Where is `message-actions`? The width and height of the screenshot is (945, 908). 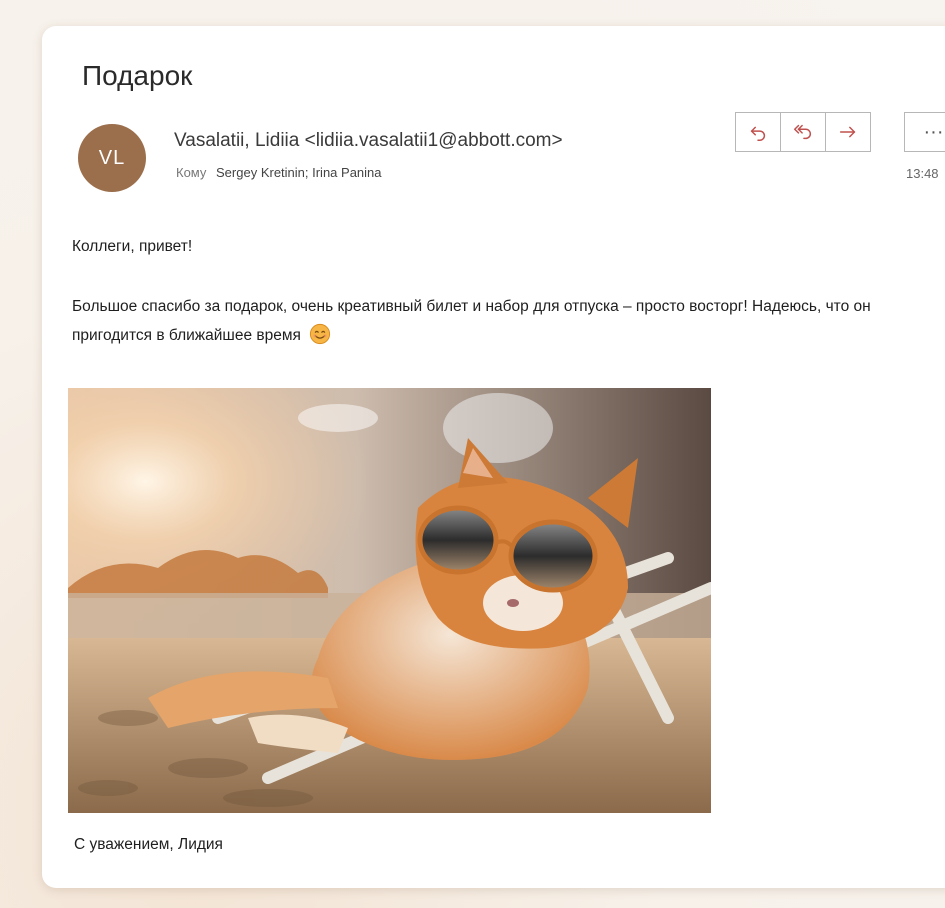 message-actions is located at coordinates (803, 132).